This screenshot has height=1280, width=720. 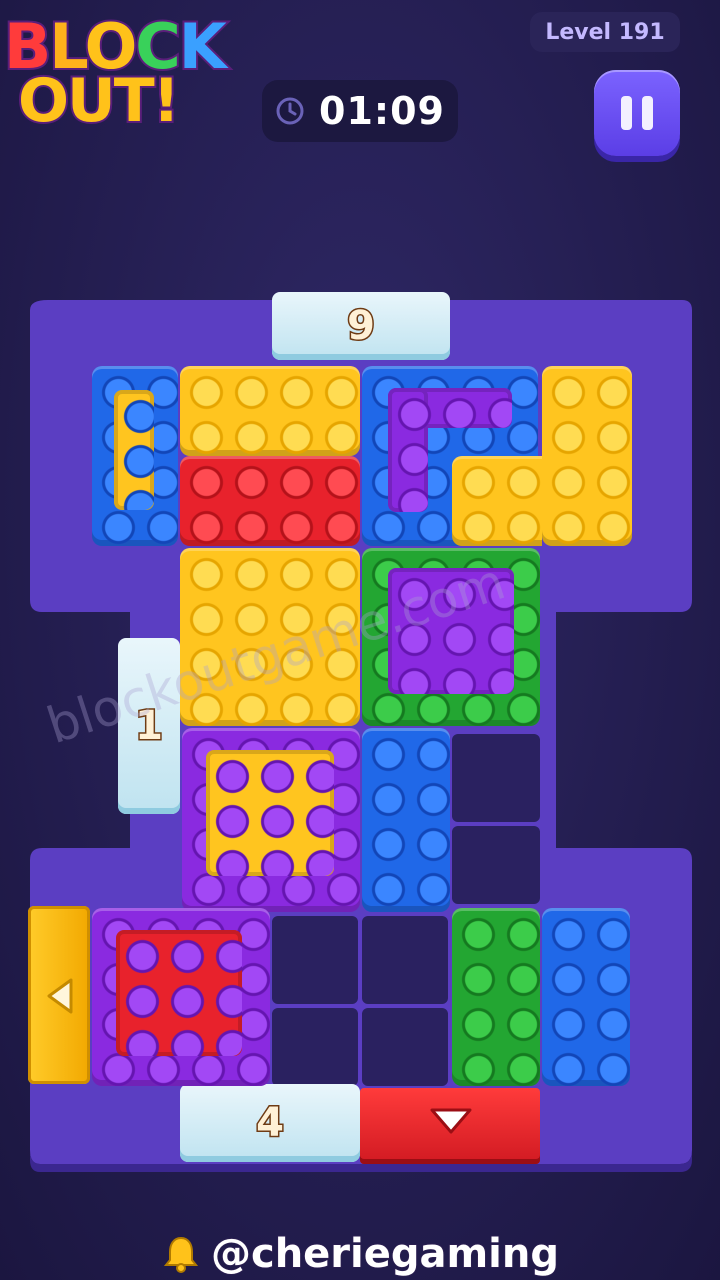 I want to click on block-blue-frame, so click(x=135, y=456).